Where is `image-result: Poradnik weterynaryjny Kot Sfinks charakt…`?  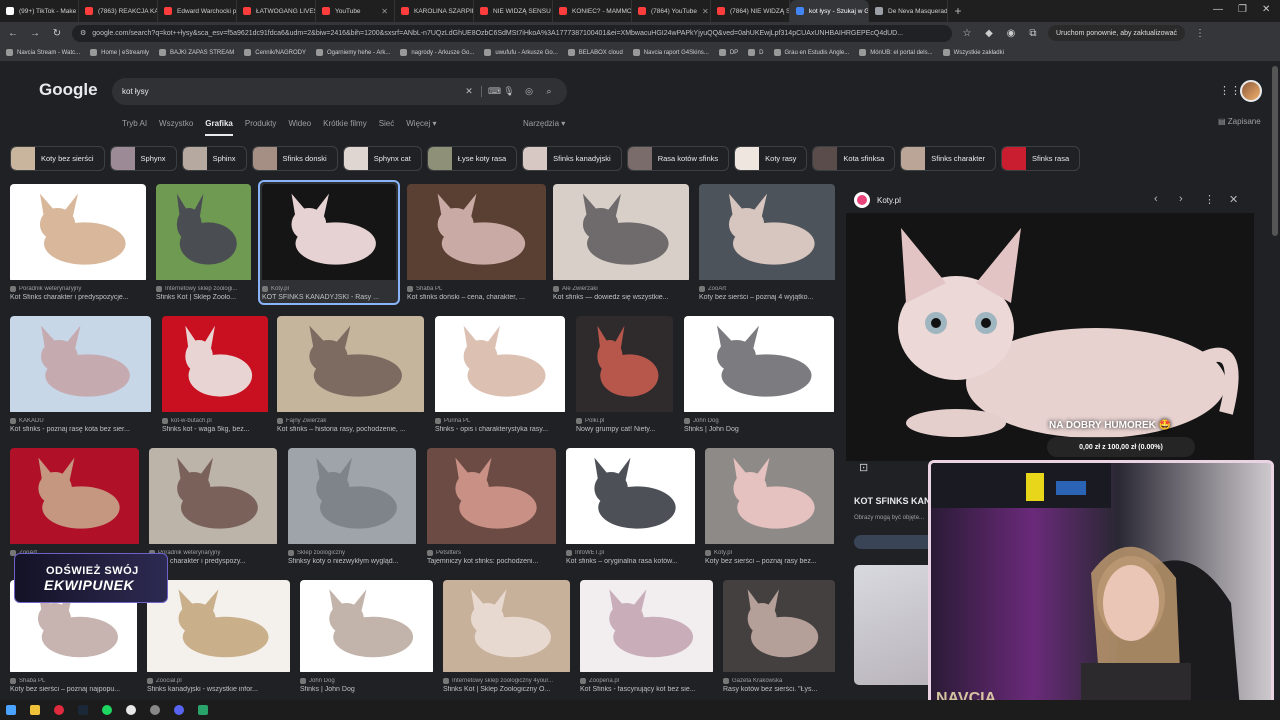 image-result: Poradnik weterynaryjny Kot Sfinks charakt… is located at coordinates (78, 242).